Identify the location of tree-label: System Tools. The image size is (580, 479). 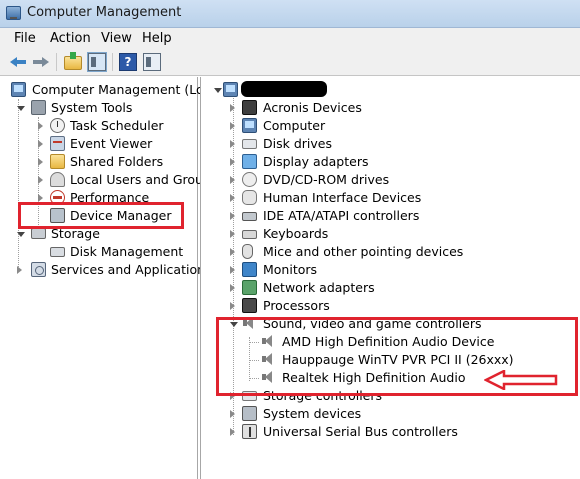
(92, 107).